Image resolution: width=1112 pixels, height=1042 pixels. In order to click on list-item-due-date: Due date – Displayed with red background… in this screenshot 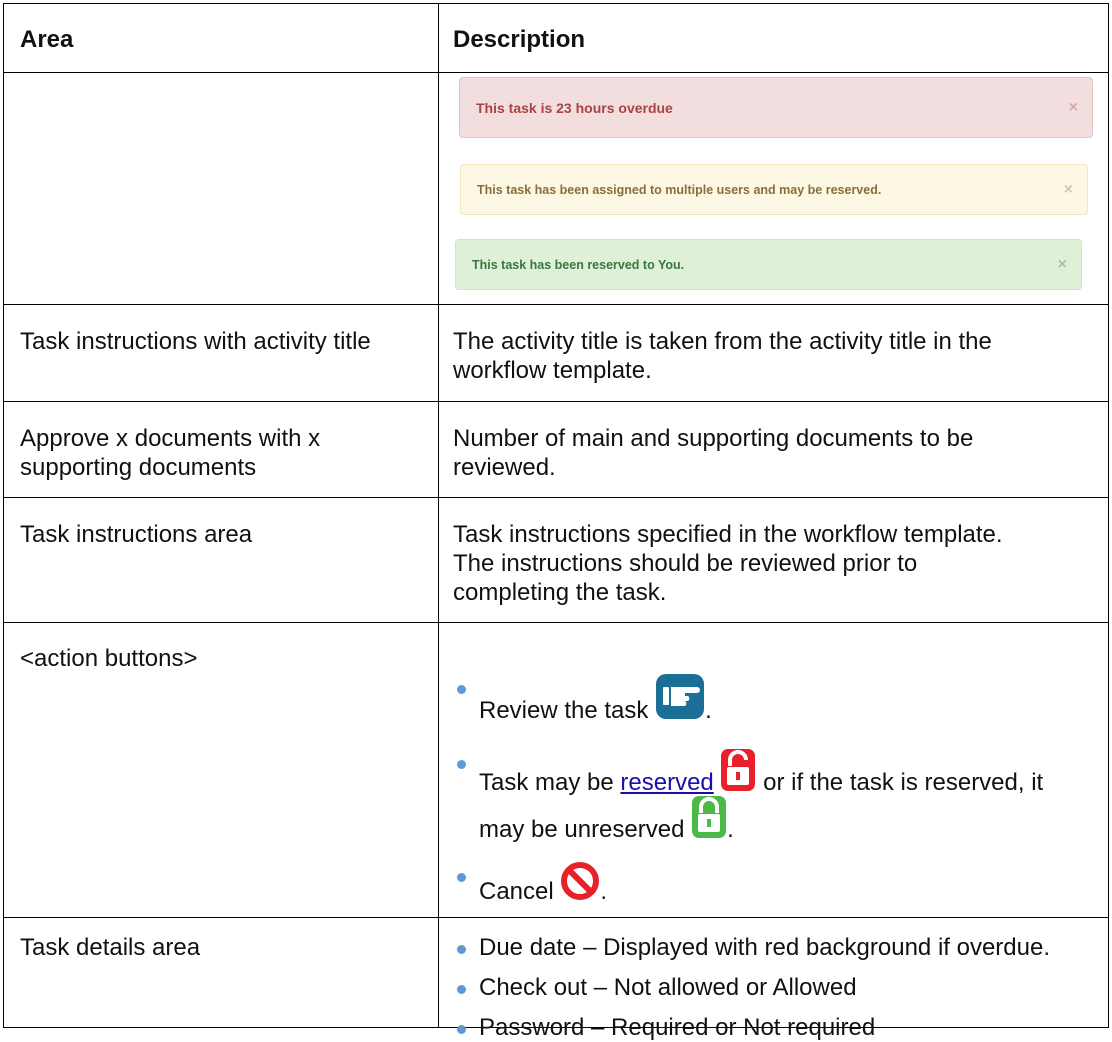, I will do `click(778, 947)`.